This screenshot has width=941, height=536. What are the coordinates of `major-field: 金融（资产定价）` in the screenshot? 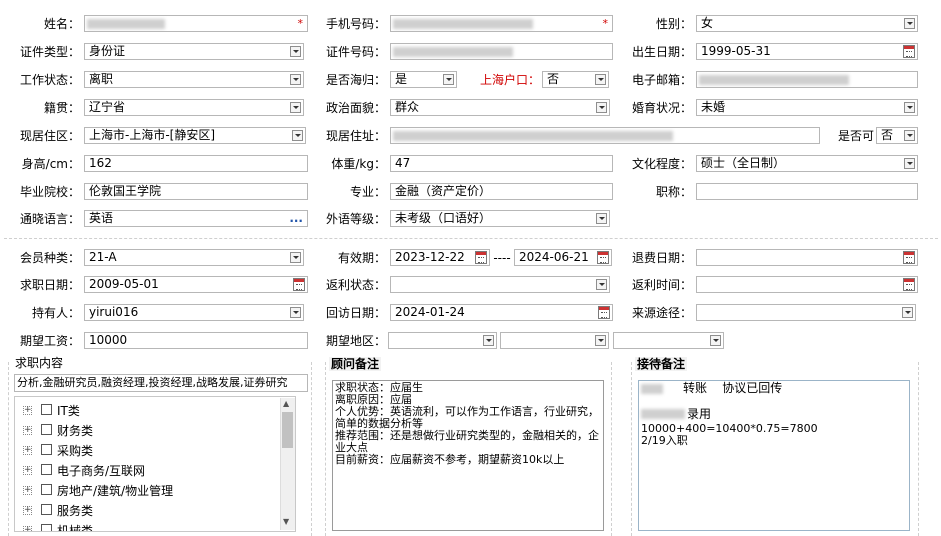 It's located at (501, 191).